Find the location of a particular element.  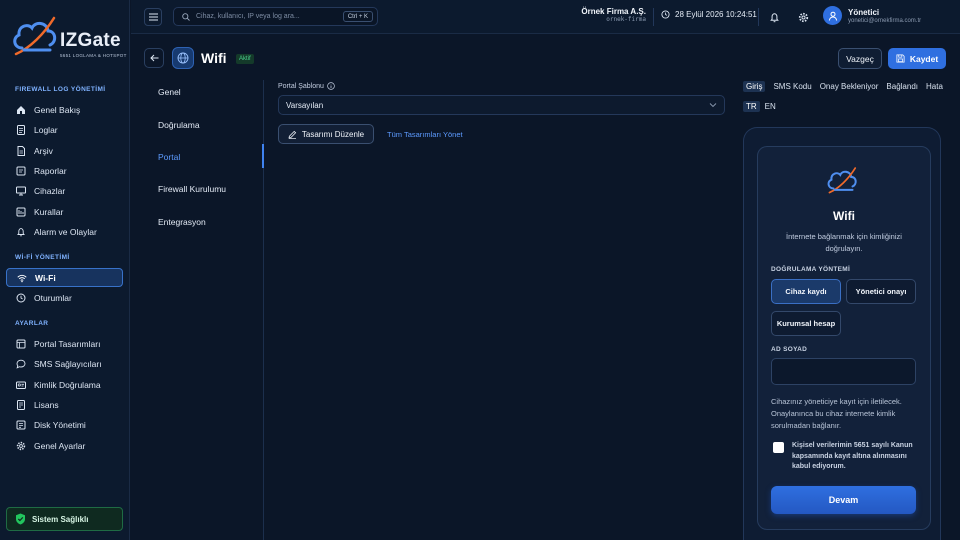

sidebar-item-rules: Kurallar is located at coordinates (64, 211).